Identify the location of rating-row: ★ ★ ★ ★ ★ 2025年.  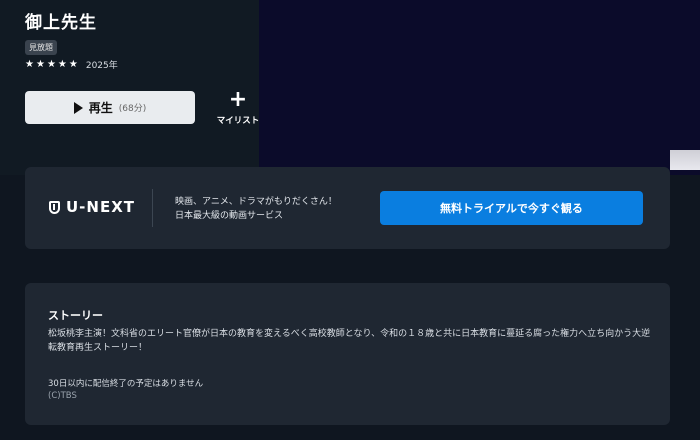
(71, 64).